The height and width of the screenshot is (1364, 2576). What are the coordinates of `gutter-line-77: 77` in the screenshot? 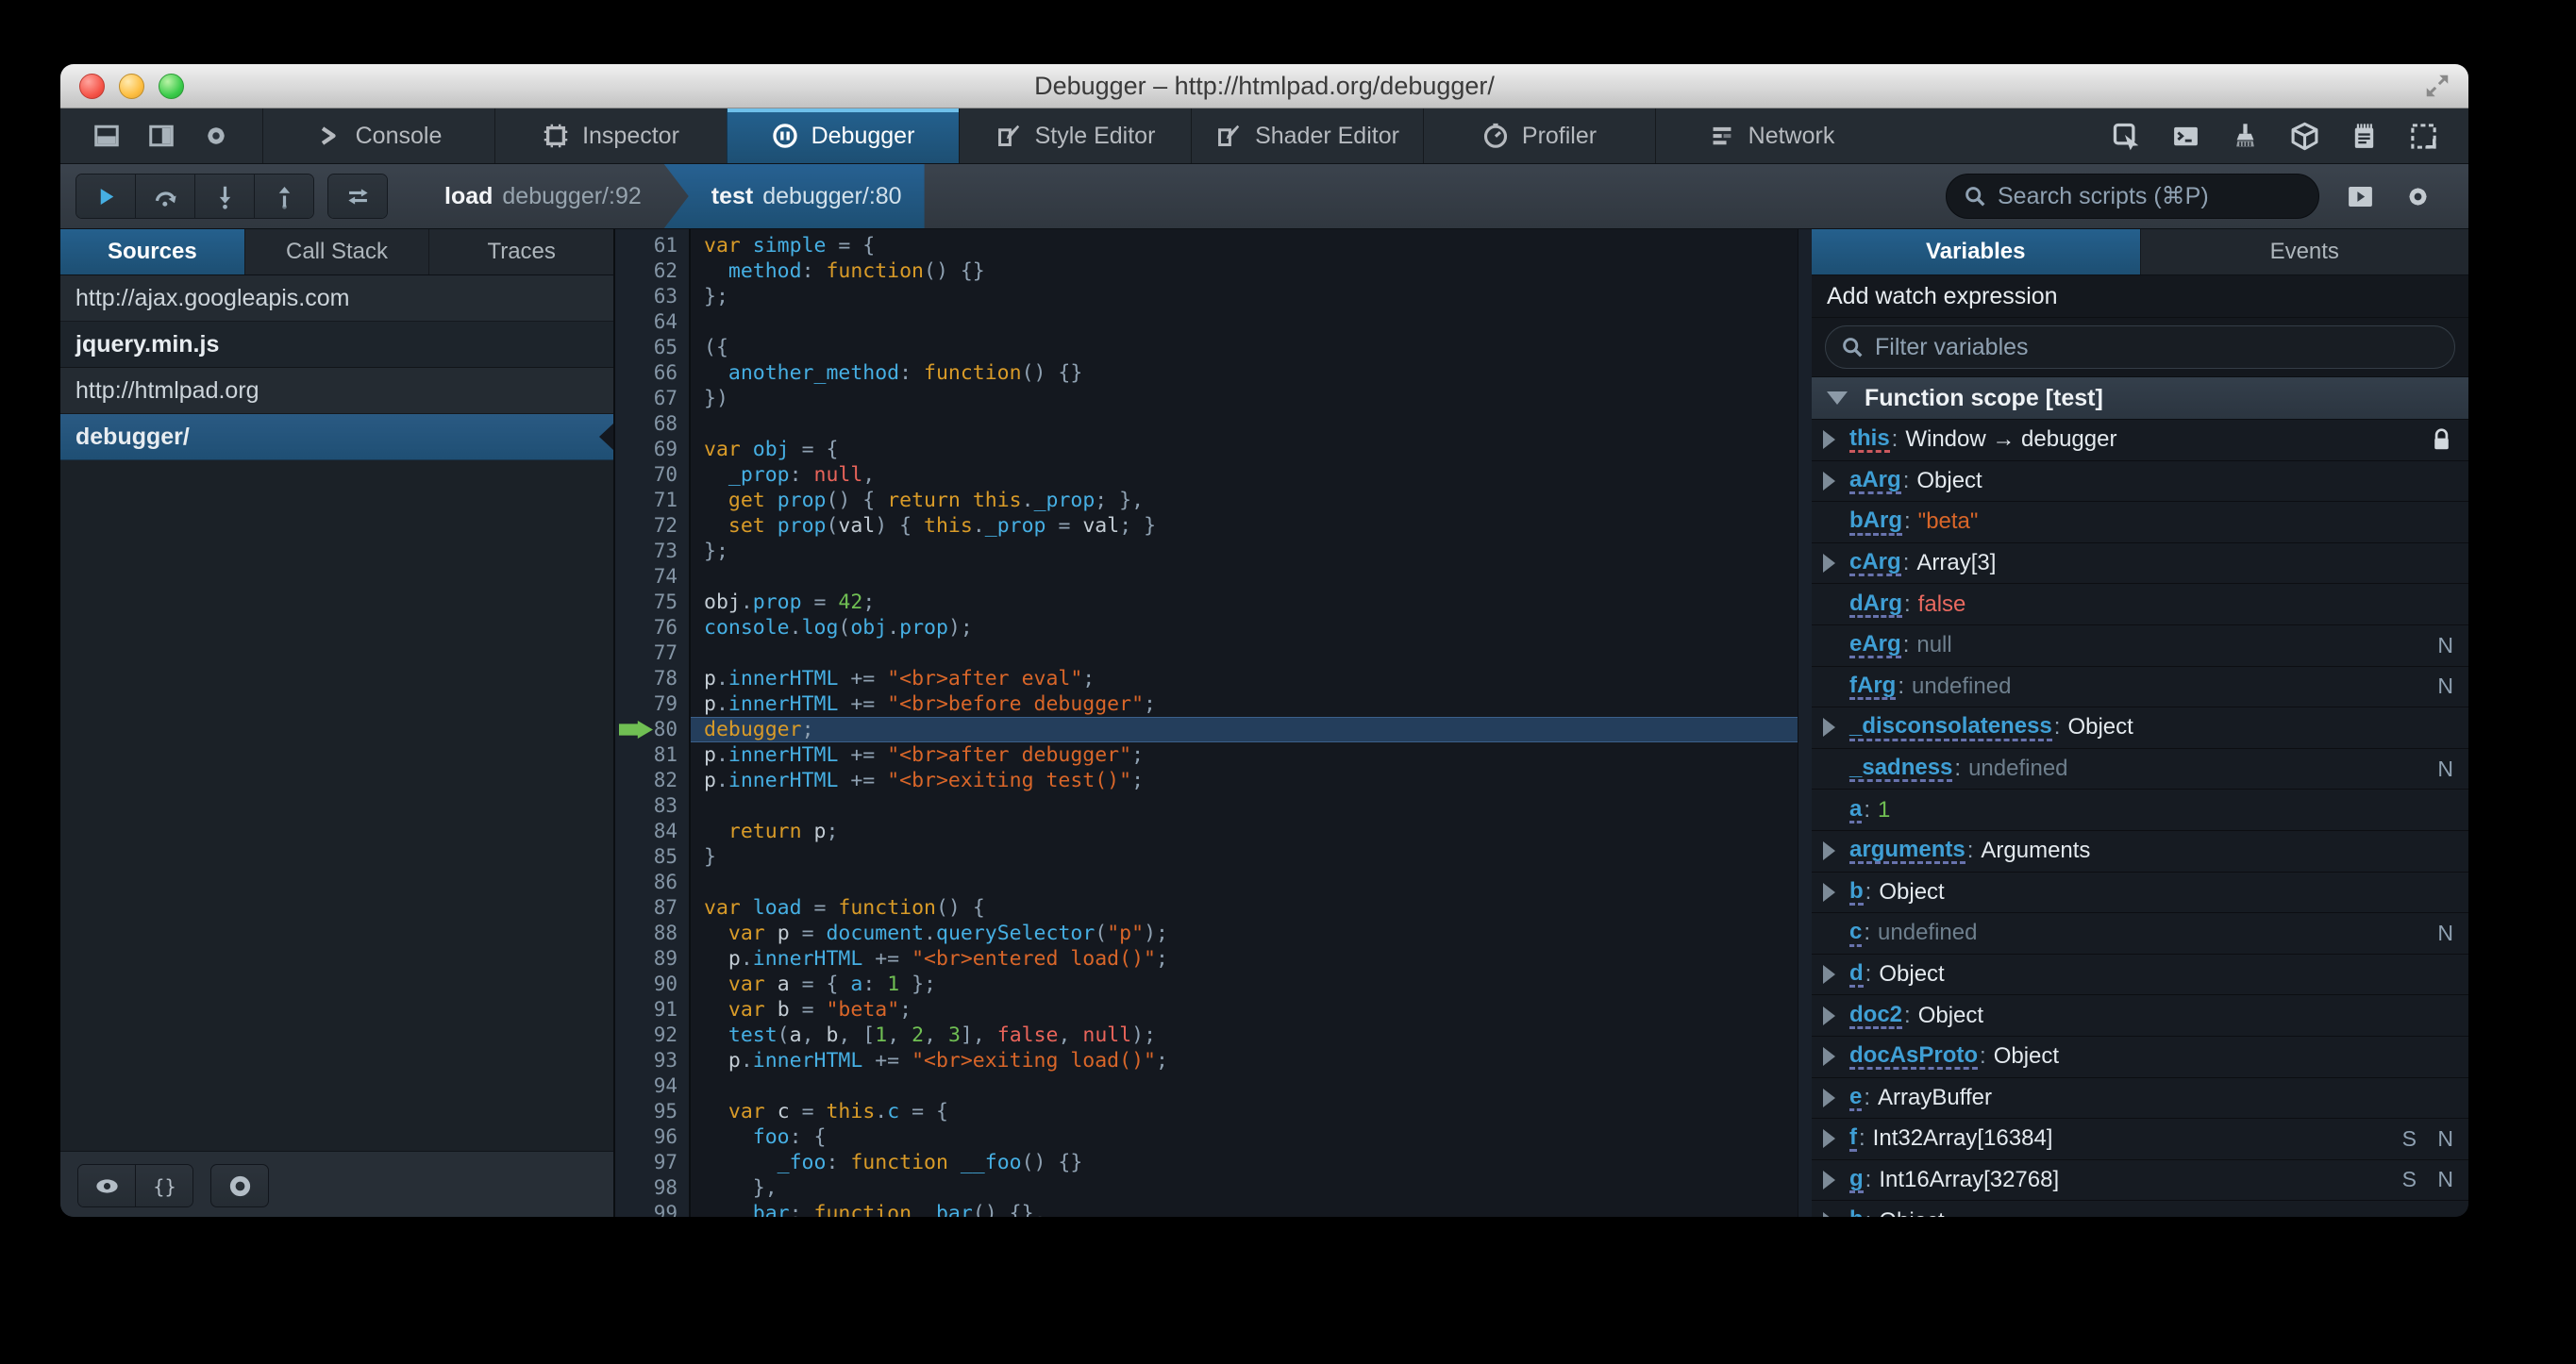 It's located at (652, 653).